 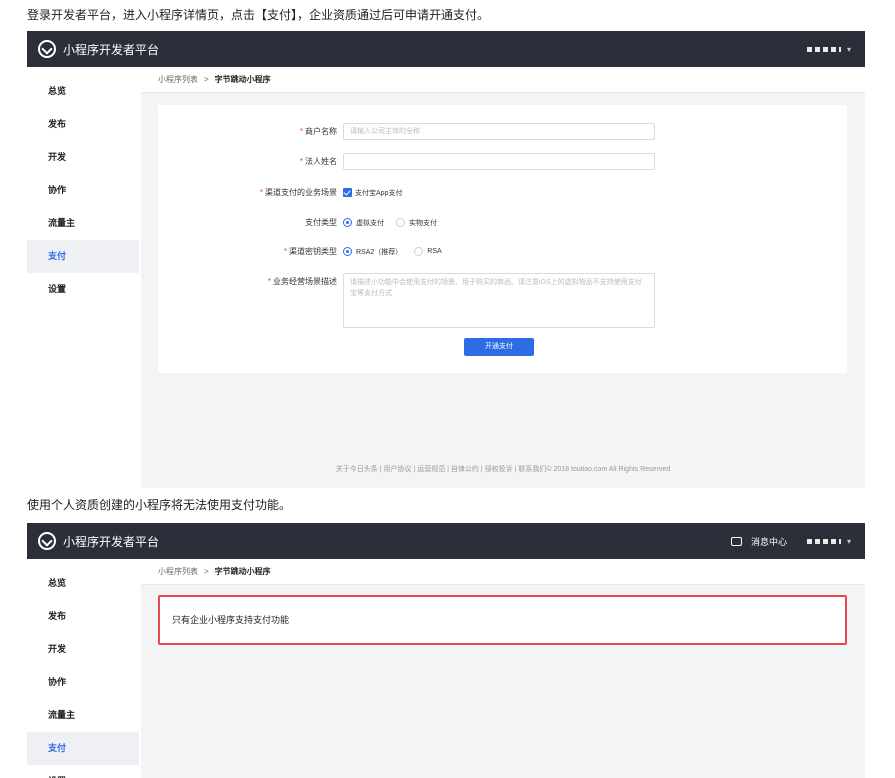 I want to click on sign-rsa2-radio: RSA2（推荐）, so click(x=372, y=252).